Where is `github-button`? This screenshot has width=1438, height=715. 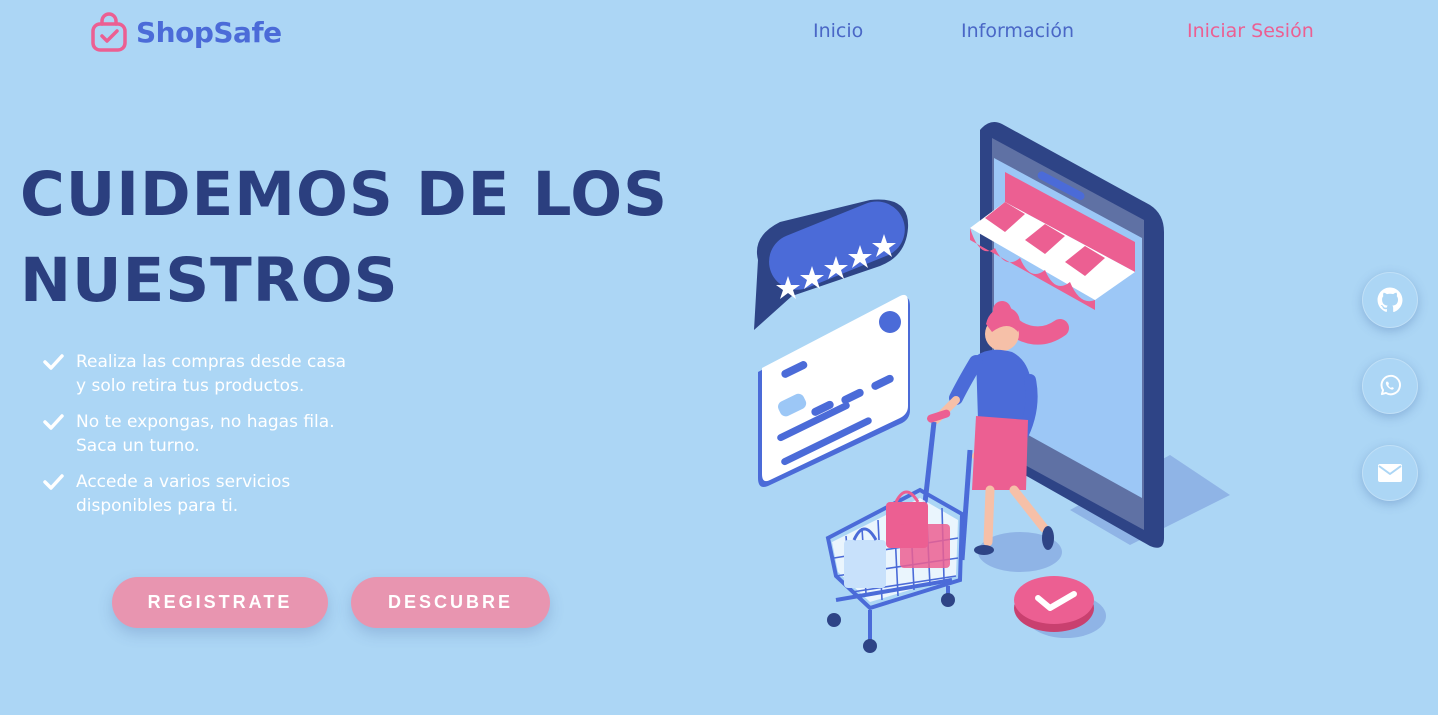
github-button is located at coordinates (1390, 300).